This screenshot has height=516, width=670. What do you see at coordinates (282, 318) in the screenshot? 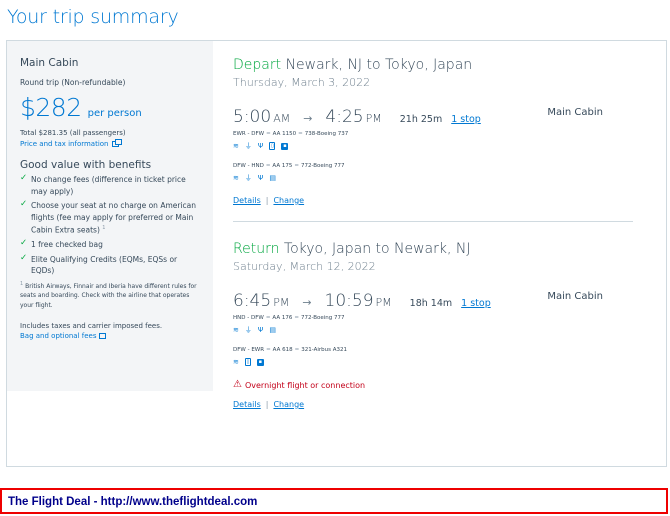
I see `leg-flight: AA 176` at bounding box center [282, 318].